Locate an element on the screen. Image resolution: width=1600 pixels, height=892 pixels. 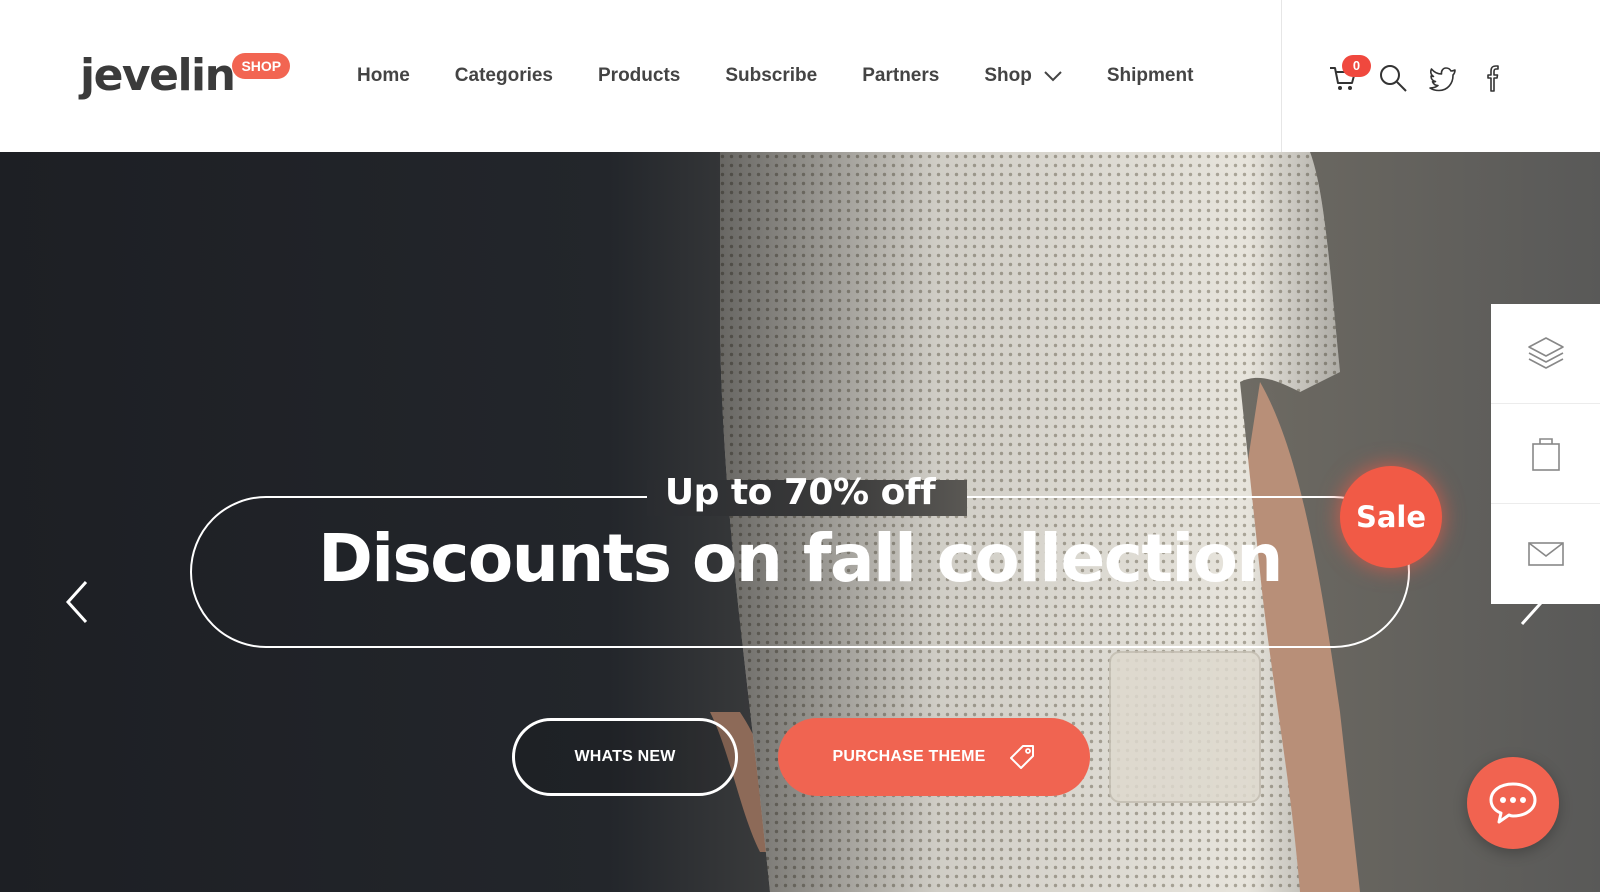
nav-item-shop: Shop is located at coordinates (1023, 76).